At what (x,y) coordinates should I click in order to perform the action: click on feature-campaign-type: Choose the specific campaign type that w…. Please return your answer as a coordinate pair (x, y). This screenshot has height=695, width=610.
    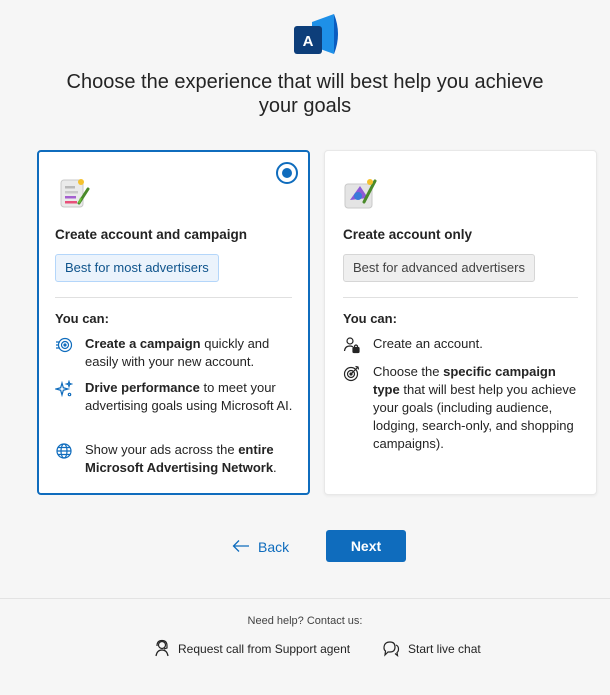
    Looking at the image, I should click on (463, 408).